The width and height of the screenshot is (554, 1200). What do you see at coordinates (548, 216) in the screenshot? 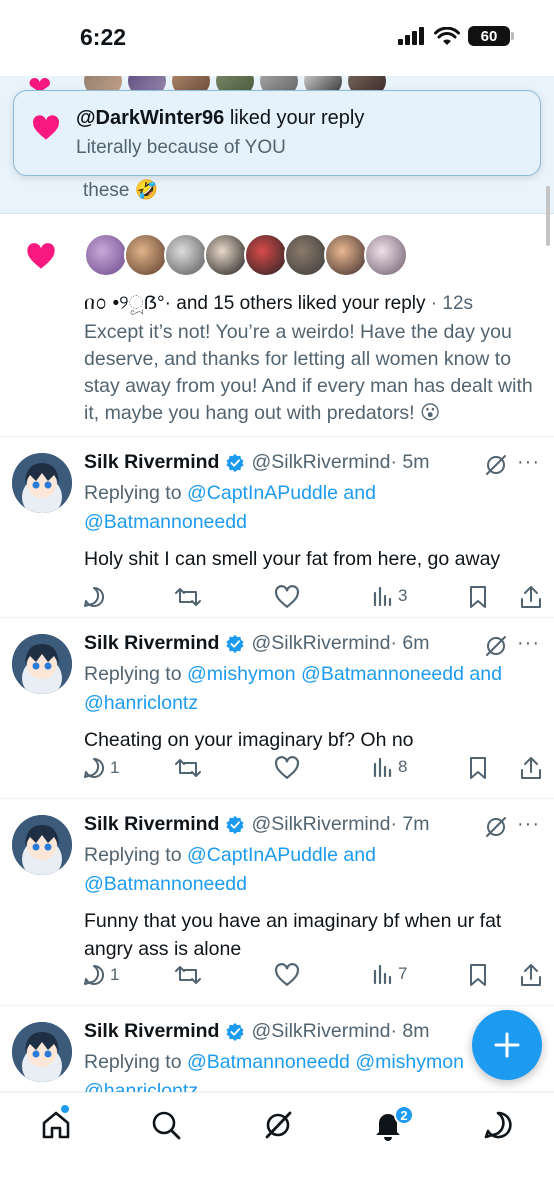
I see `scrollbar` at bounding box center [548, 216].